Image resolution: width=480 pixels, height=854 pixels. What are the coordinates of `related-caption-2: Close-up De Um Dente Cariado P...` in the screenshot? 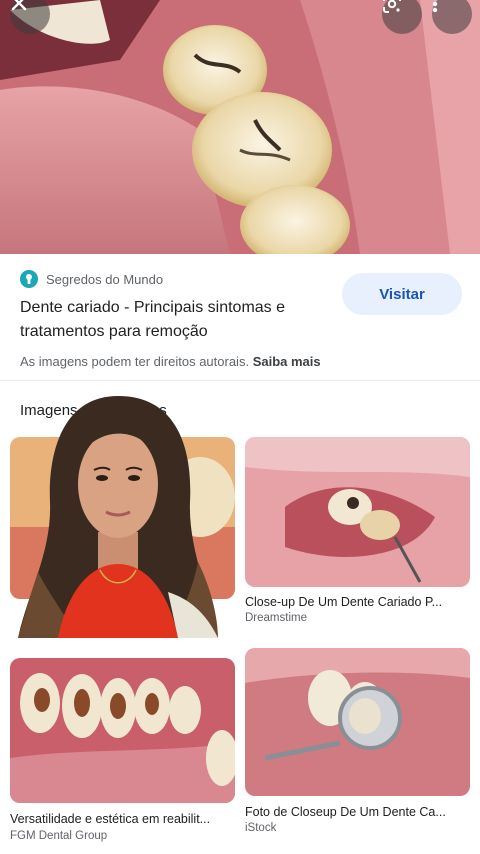 It's located at (357, 602).